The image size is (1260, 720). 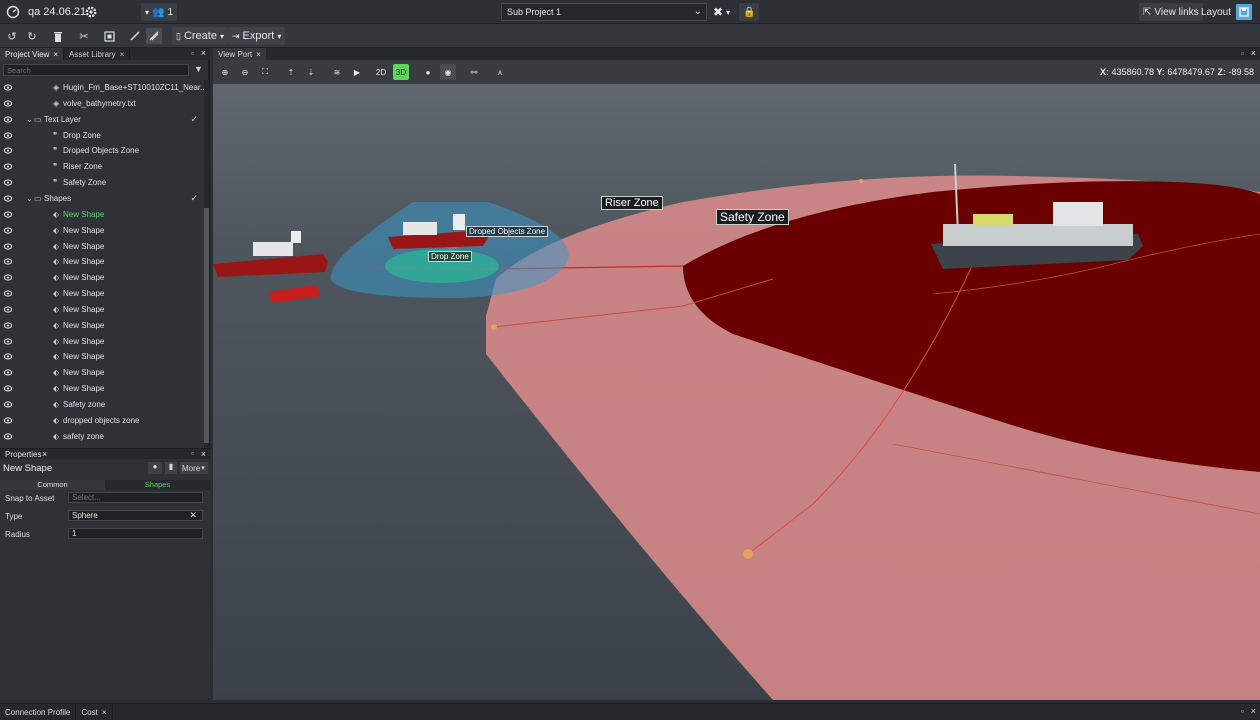 I want to click on more-button: More ▾, so click(x=194, y=468).